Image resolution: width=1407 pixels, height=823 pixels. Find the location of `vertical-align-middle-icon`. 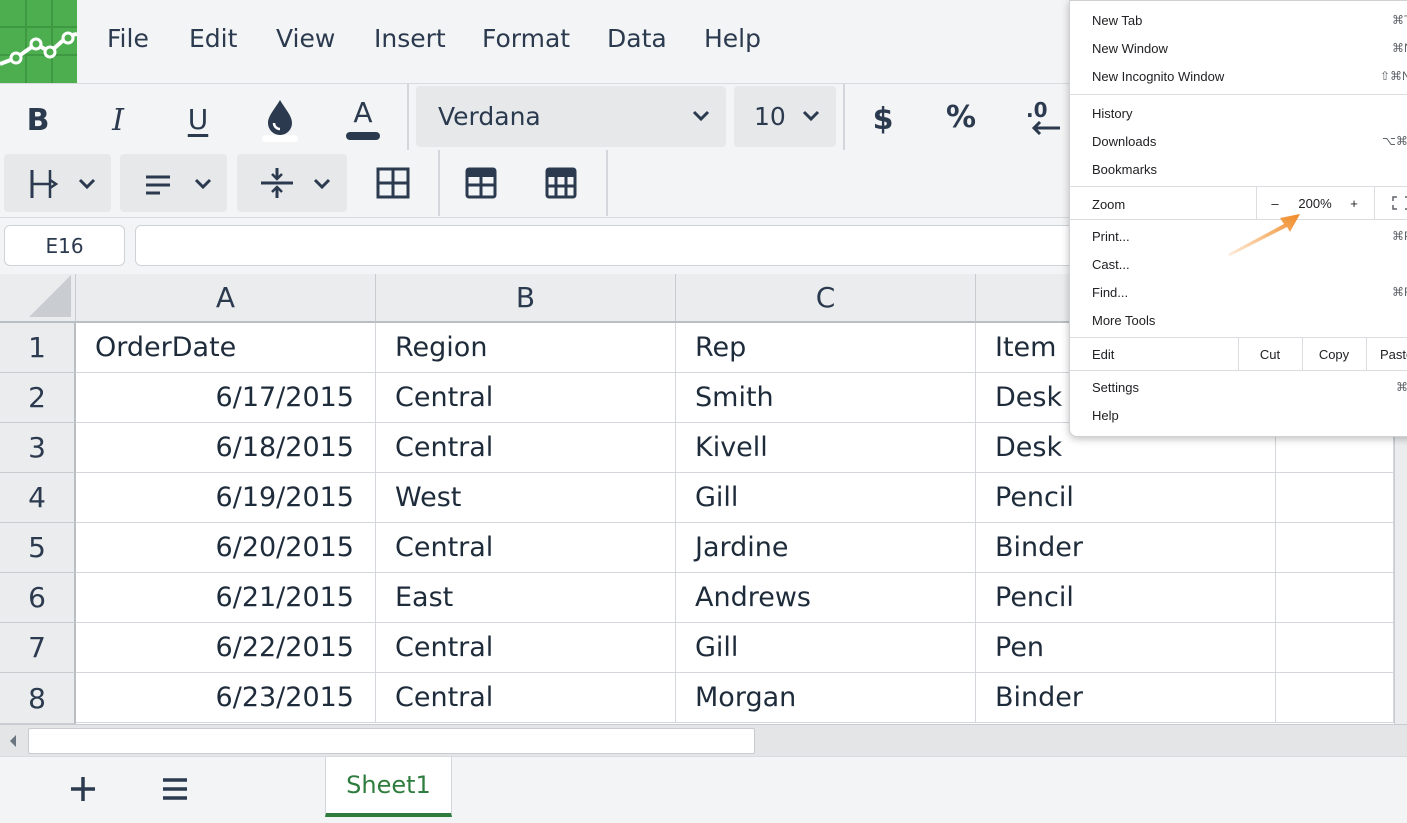

vertical-align-middle-icon is located at coordinates (277, 183).